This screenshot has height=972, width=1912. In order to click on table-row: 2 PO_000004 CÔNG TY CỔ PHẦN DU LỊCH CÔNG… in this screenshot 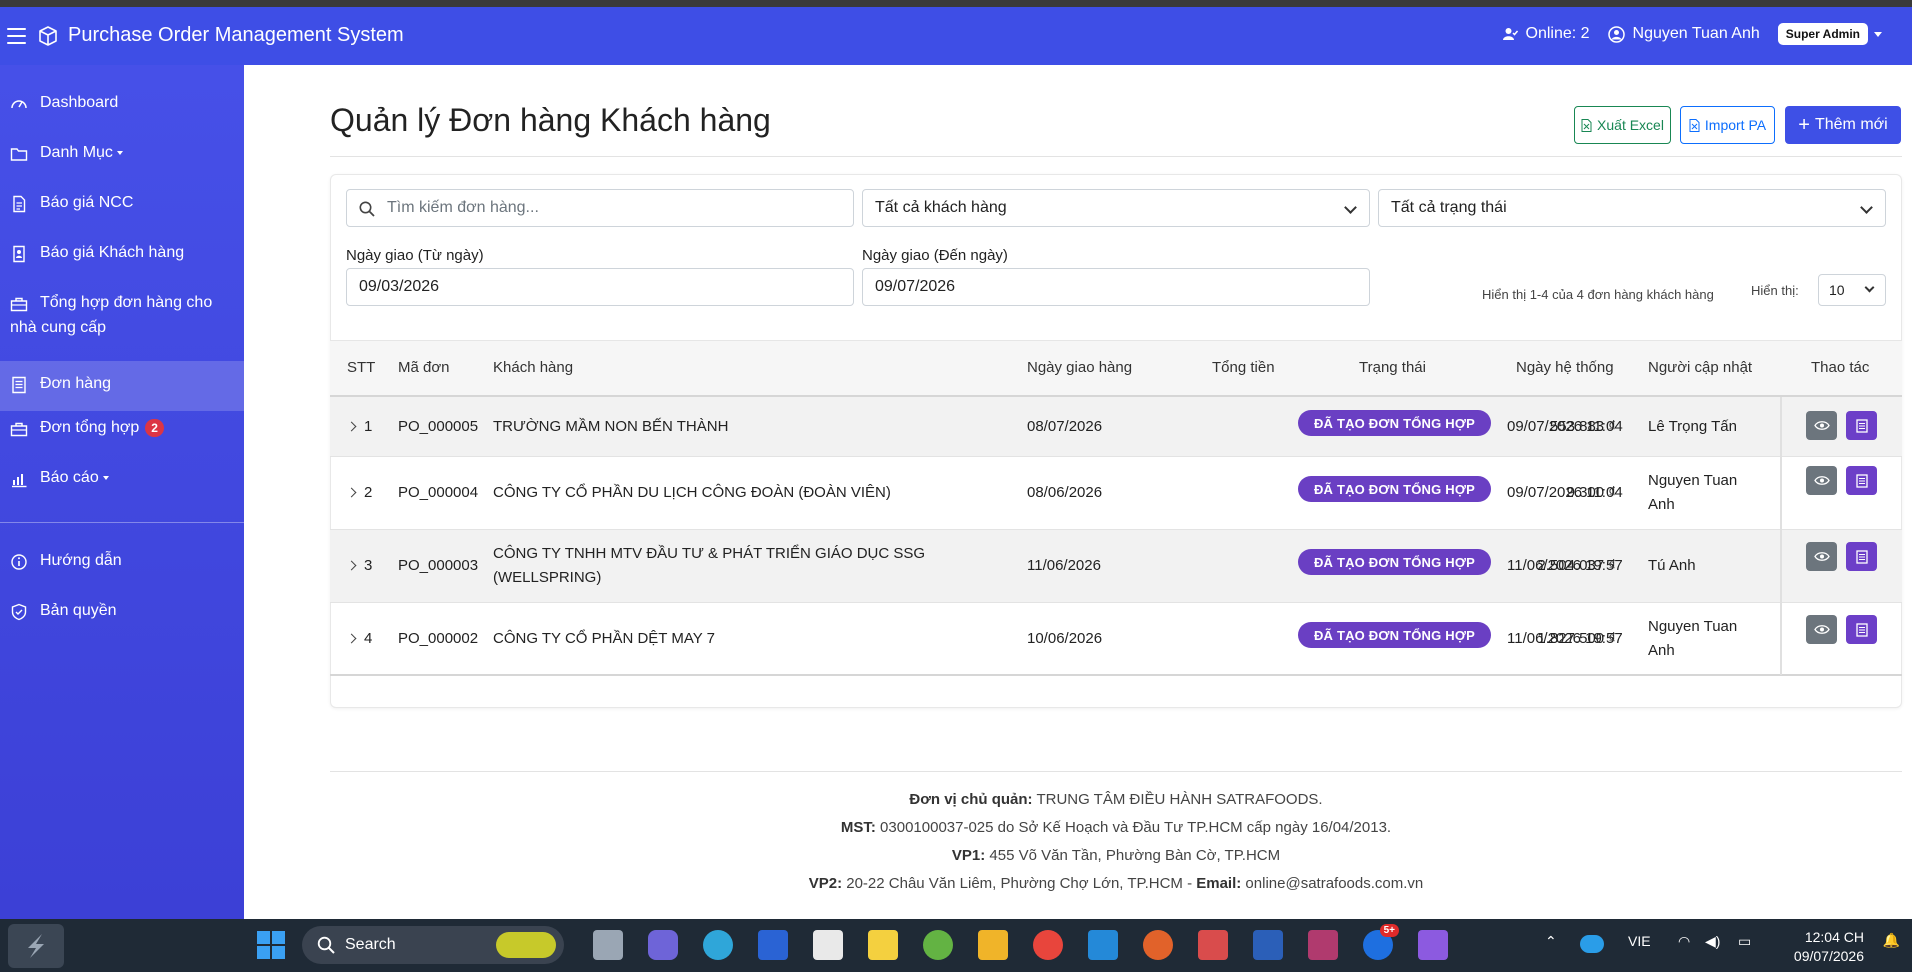, I will do `click(1116, 493)`.